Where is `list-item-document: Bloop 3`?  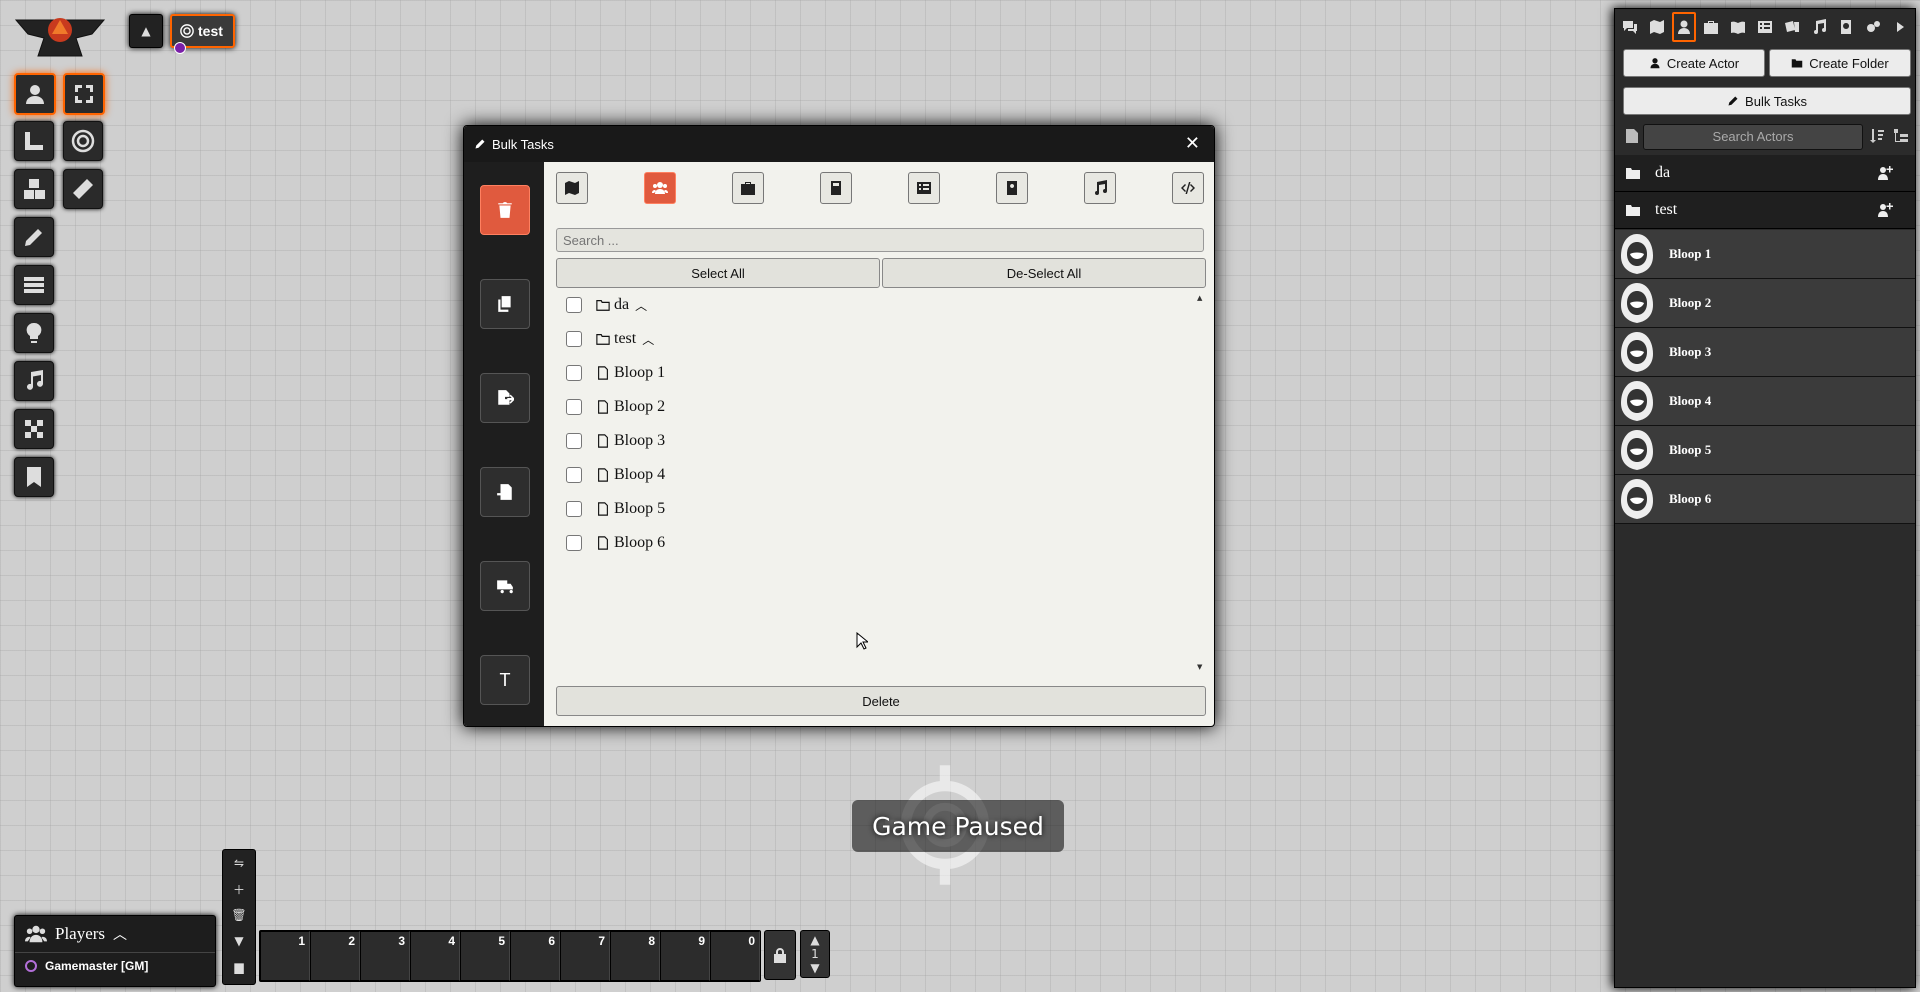 list-item-document: Bloop 3 is located at coordinates (615, 441).